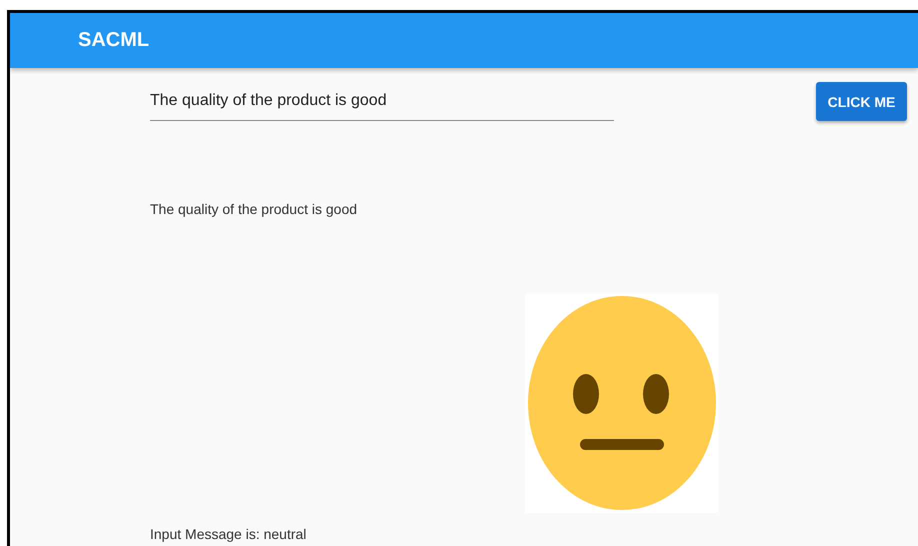  I want to click on result-text: Input Message is: neutral, so click(228, 534).